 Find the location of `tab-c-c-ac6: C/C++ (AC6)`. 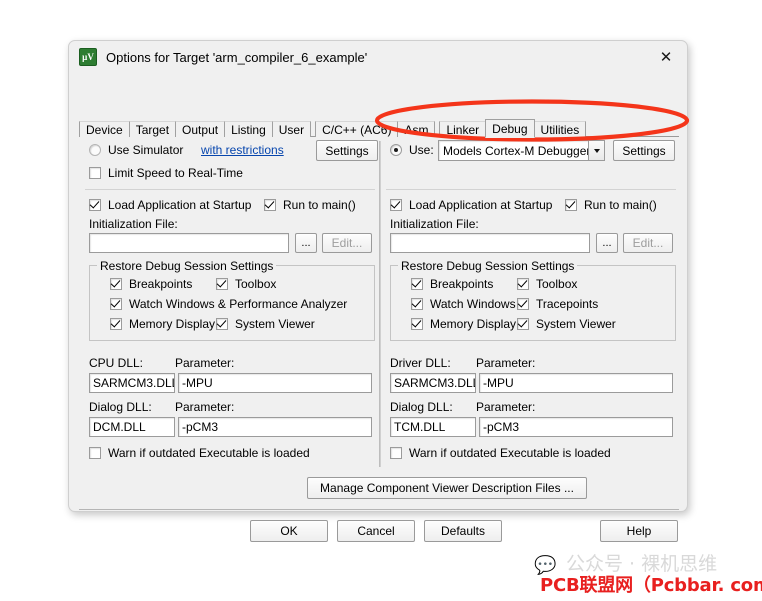

tab-c-c-ac6: C/C++ (AC6) is located at coordinates (357, 129).